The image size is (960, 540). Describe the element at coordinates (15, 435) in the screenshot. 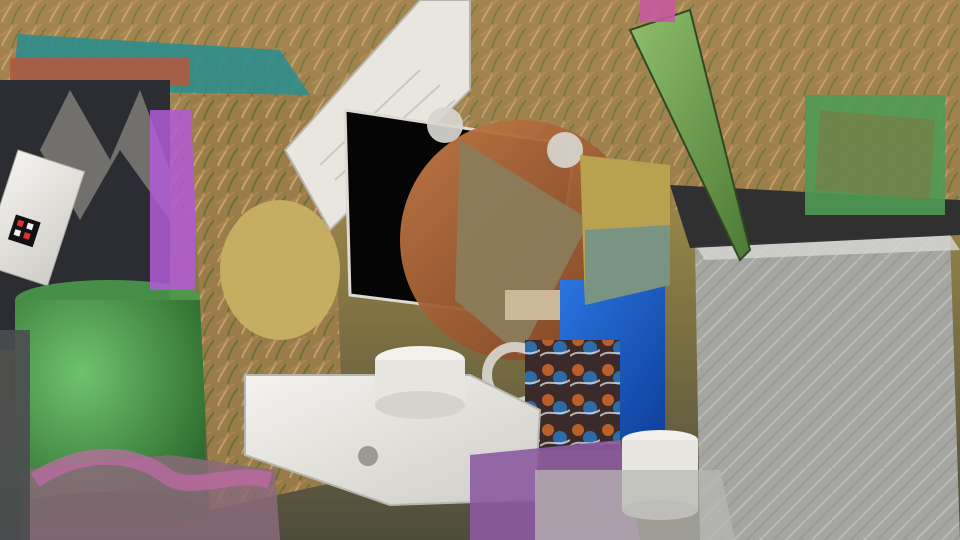

I see `ground` at that location.